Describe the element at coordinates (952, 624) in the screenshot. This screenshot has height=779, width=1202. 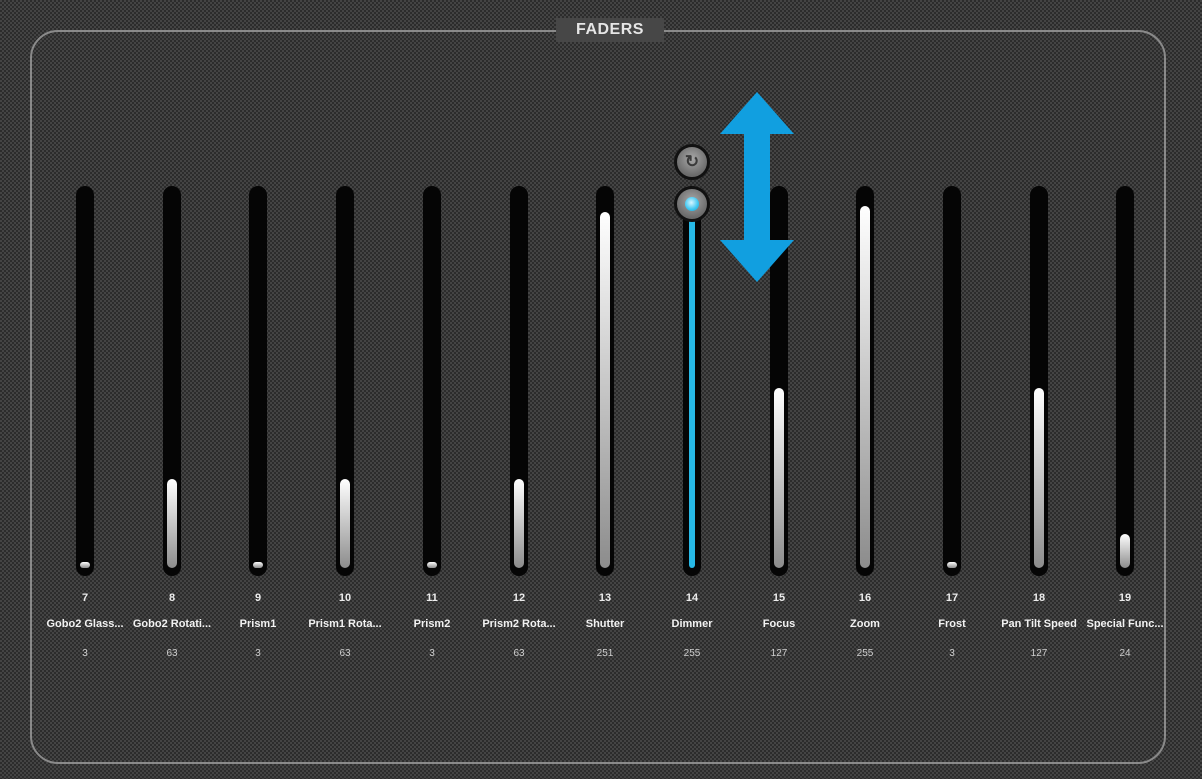
I see `fader-label: Frost` at that location.